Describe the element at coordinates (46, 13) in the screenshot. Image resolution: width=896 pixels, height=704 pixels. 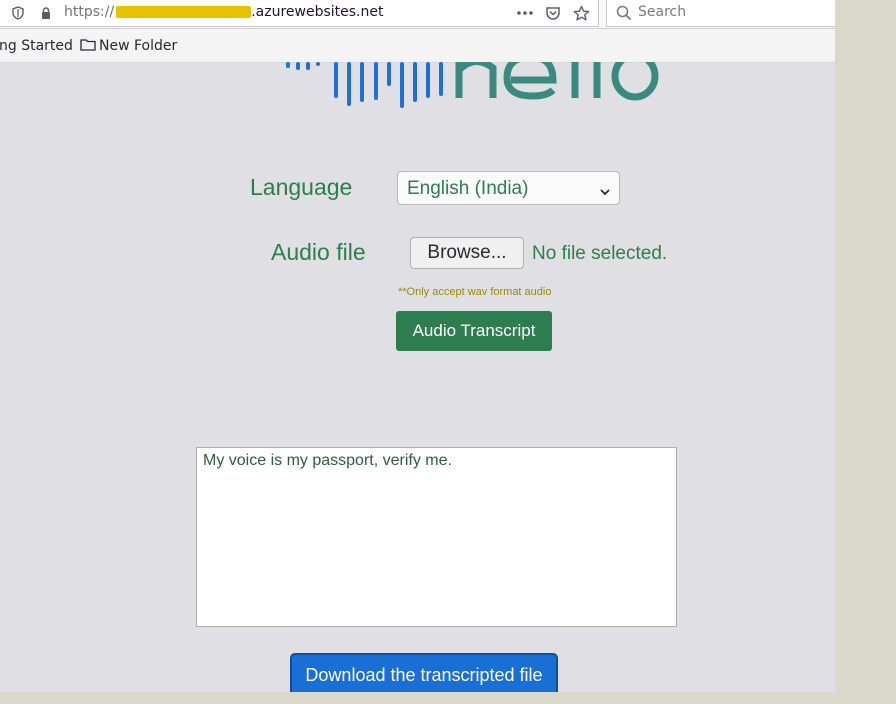
I see `lock-icon` at that location.